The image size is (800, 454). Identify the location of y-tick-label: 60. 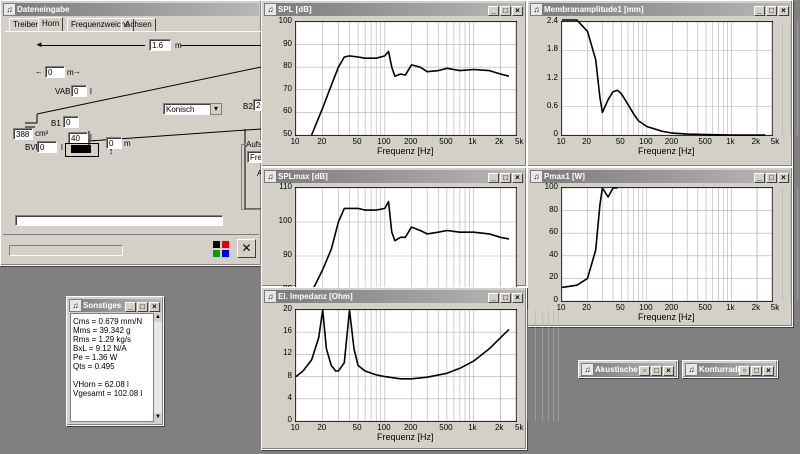
(287, 111).